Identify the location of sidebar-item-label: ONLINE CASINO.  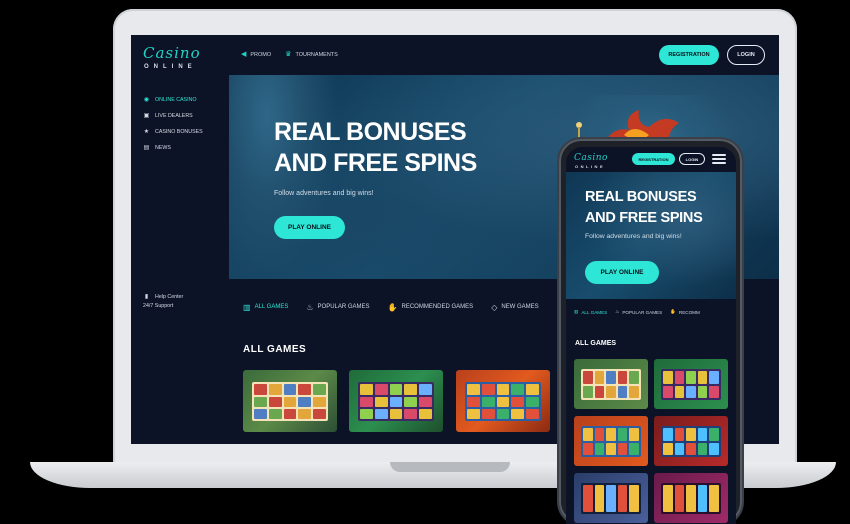
(176, 99).